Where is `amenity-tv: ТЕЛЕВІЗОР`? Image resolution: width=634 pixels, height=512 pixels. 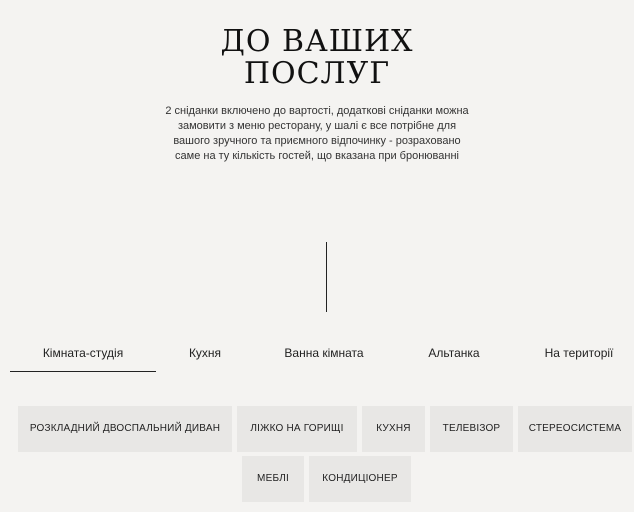
amenity-tv: ТЕЛЕВІЗОР is located at coordinates (471, 429).